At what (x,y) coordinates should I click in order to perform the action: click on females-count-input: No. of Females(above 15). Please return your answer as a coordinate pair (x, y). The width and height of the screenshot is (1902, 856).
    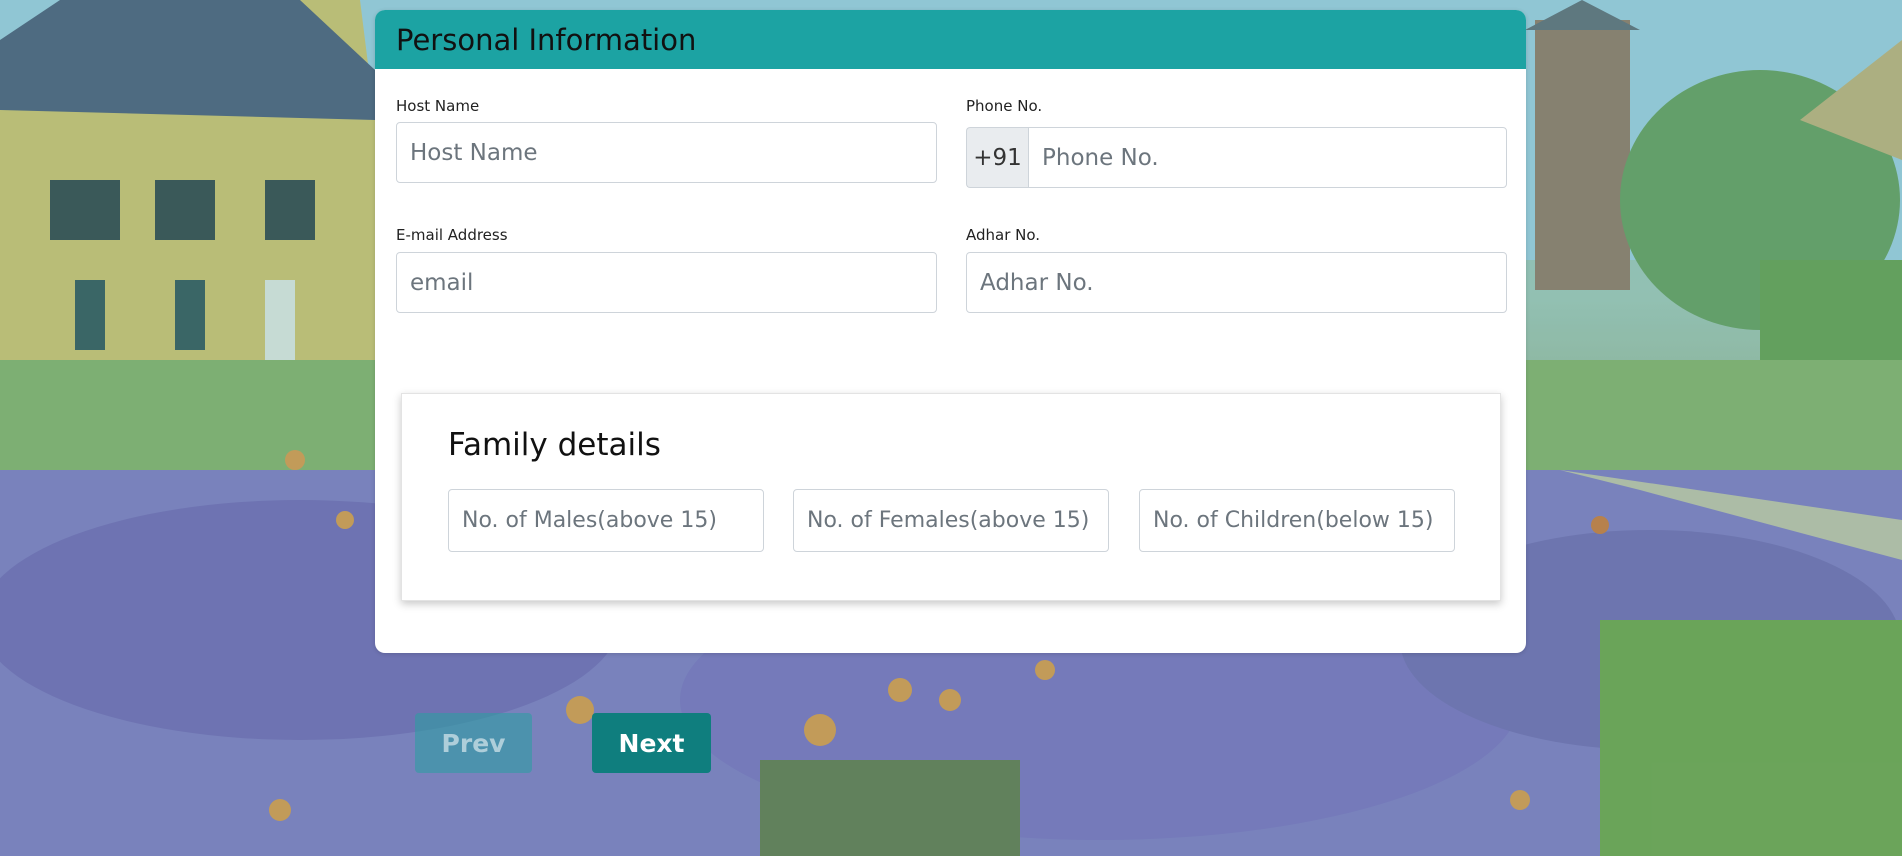
    Looking at the image, I should click on (951, 520).